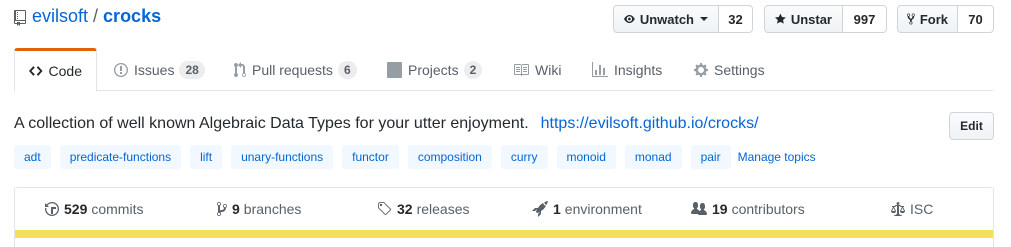 This screenshot has width=1011, height=247. I want to click on history-icon, so click(52, 209).